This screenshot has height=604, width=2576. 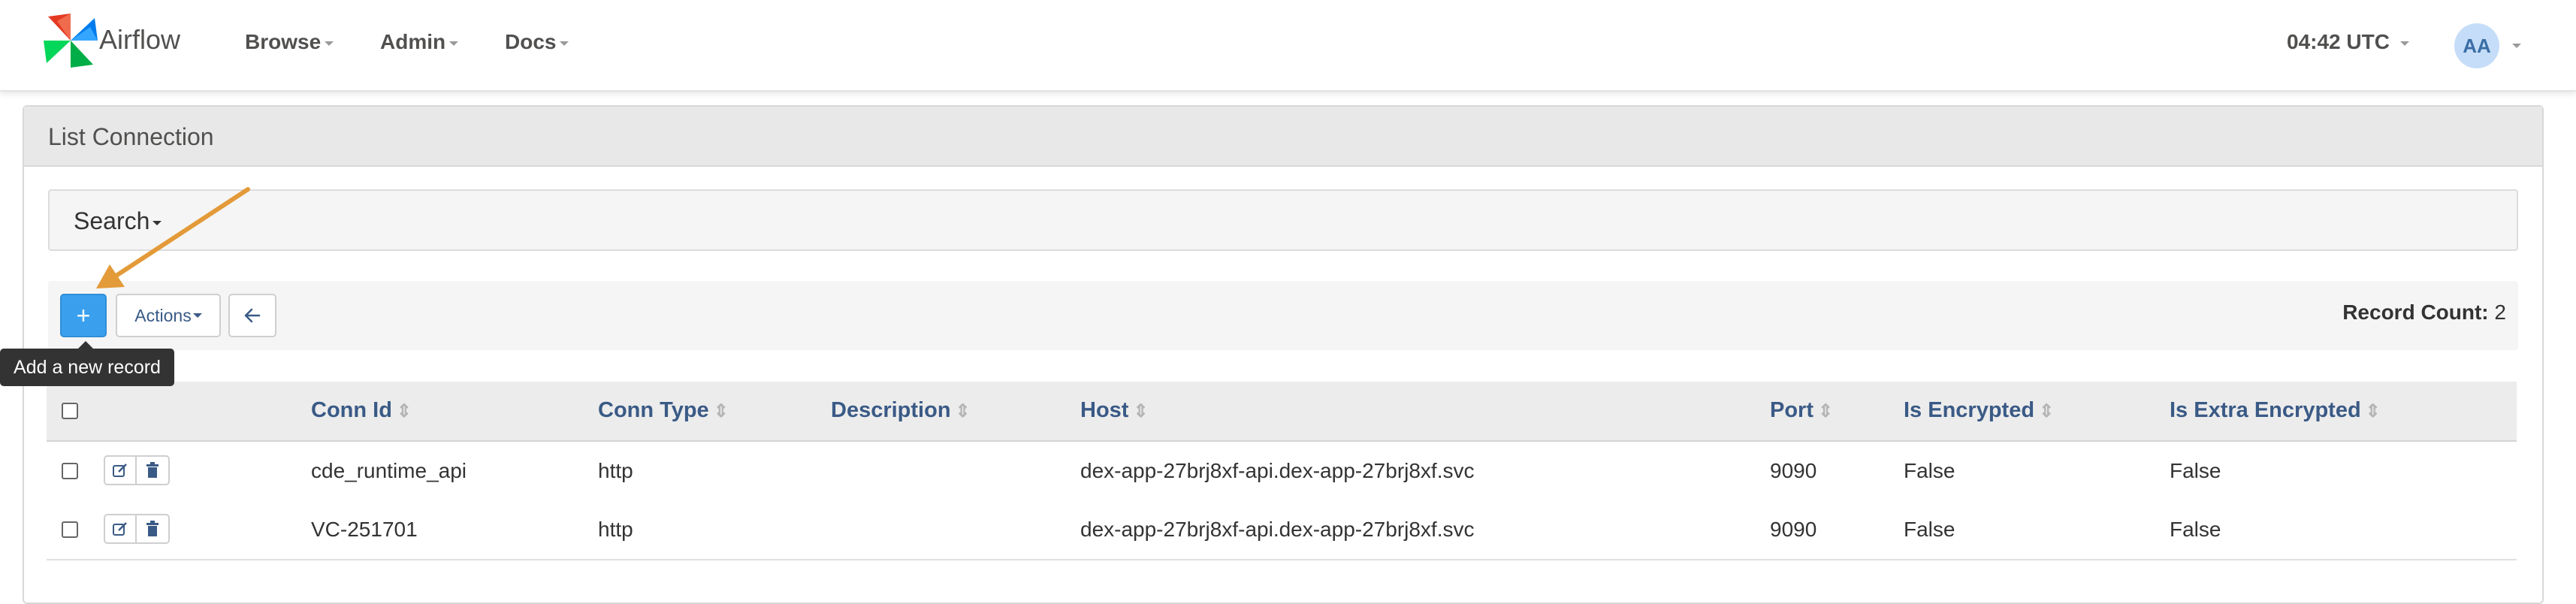 I want to click on nav-docs-label: Docs, so click(x=531, y=41).